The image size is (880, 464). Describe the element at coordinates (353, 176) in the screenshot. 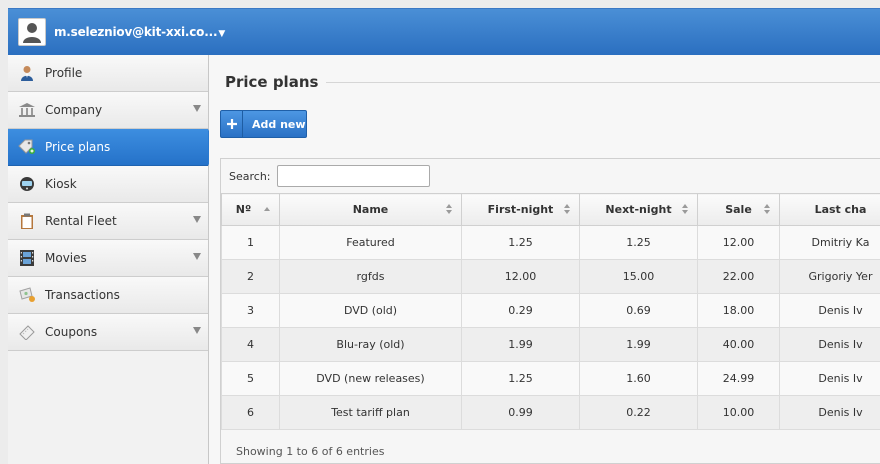

I see `search-input` at that location.